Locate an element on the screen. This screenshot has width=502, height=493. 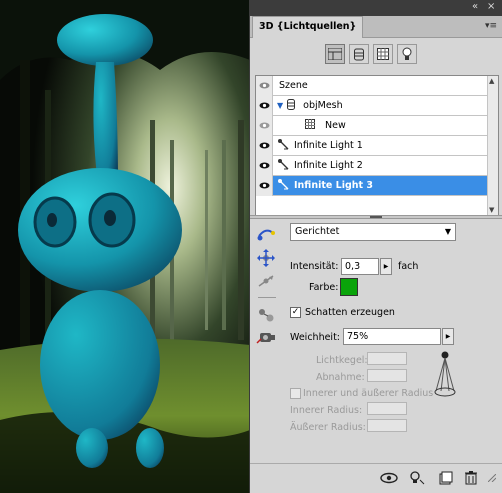
panel-collapse-strip: « × is located at coordinates (375, 8).